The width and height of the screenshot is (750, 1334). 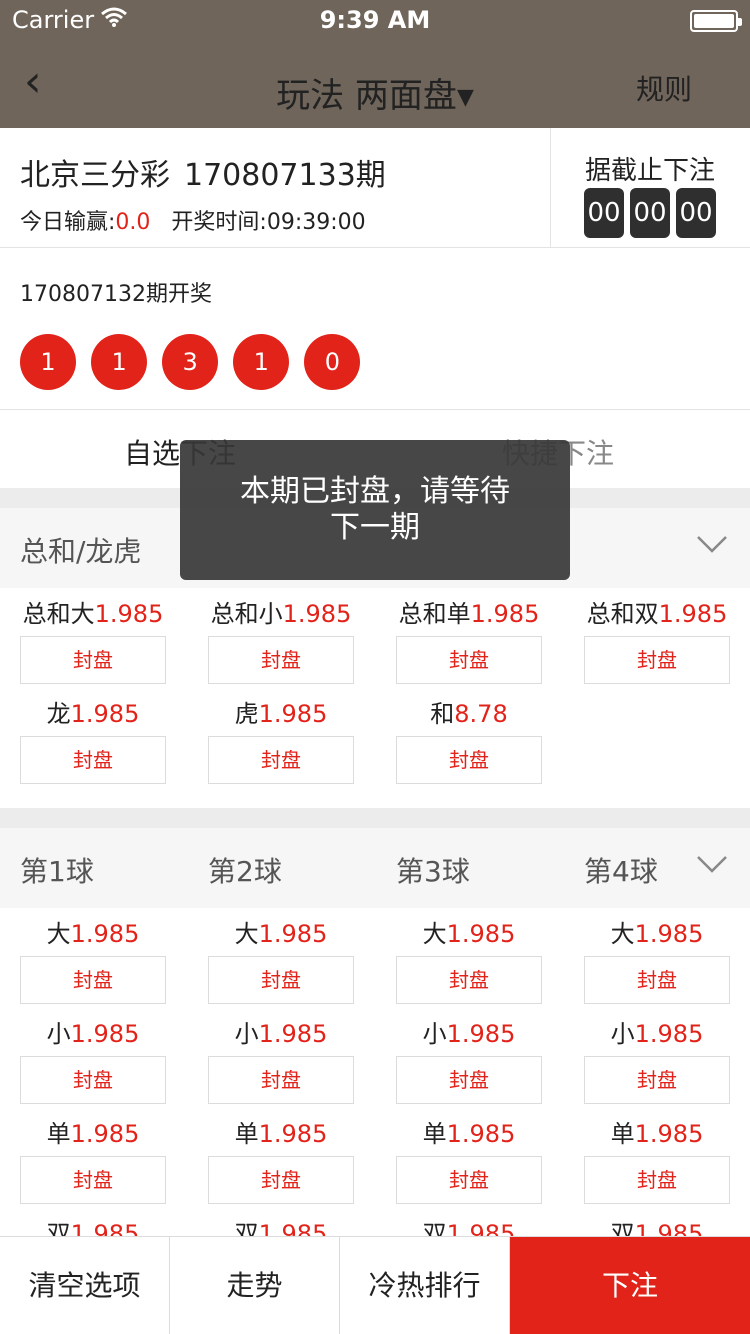 What do you see at coordinates (425, 1285) in the screenshot?
I see `hot-cold-ranking-button: 冷热排行` at bounding box center [425, 1285].